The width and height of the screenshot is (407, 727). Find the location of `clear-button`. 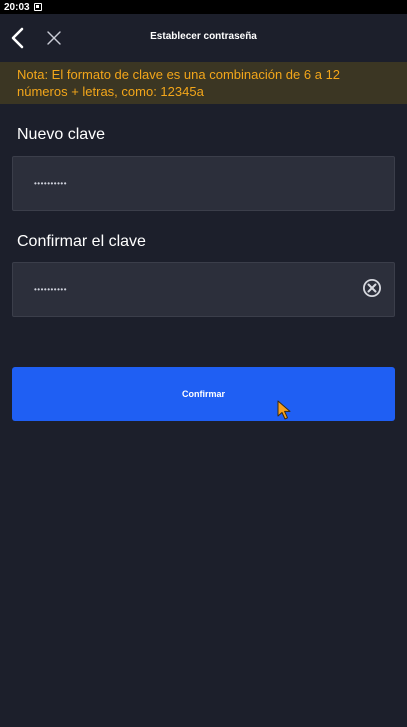

clear-button is located at coordinates (372, 288).